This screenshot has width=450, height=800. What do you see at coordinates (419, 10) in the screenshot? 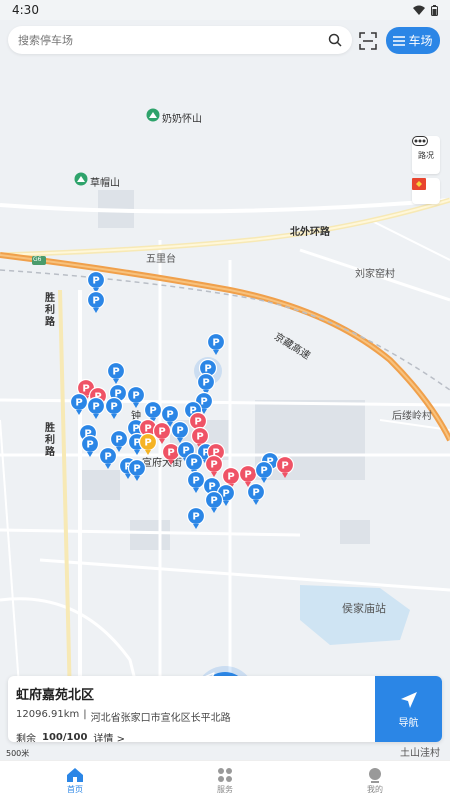
I see `wifi-icon` at bounding box center [419, 10].